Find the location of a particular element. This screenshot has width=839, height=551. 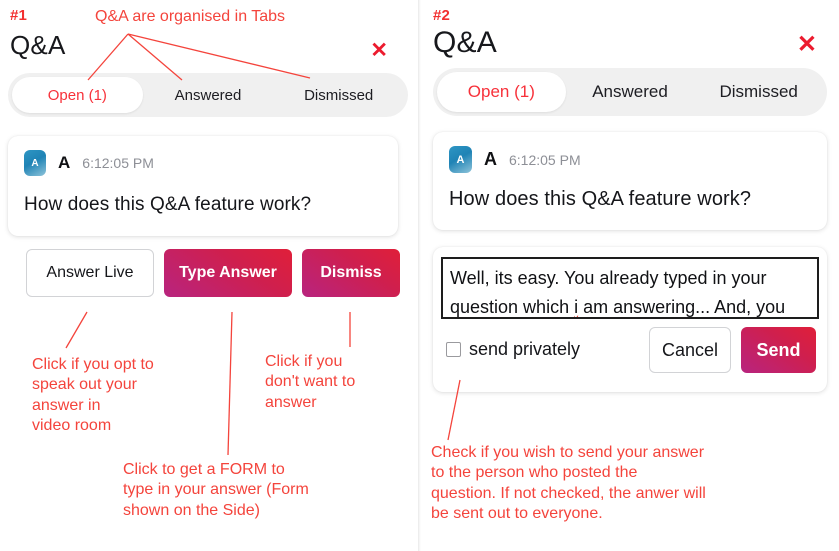

tabbar-1: Open (1) Answered Dismissed is located at coordinates (208, 95).